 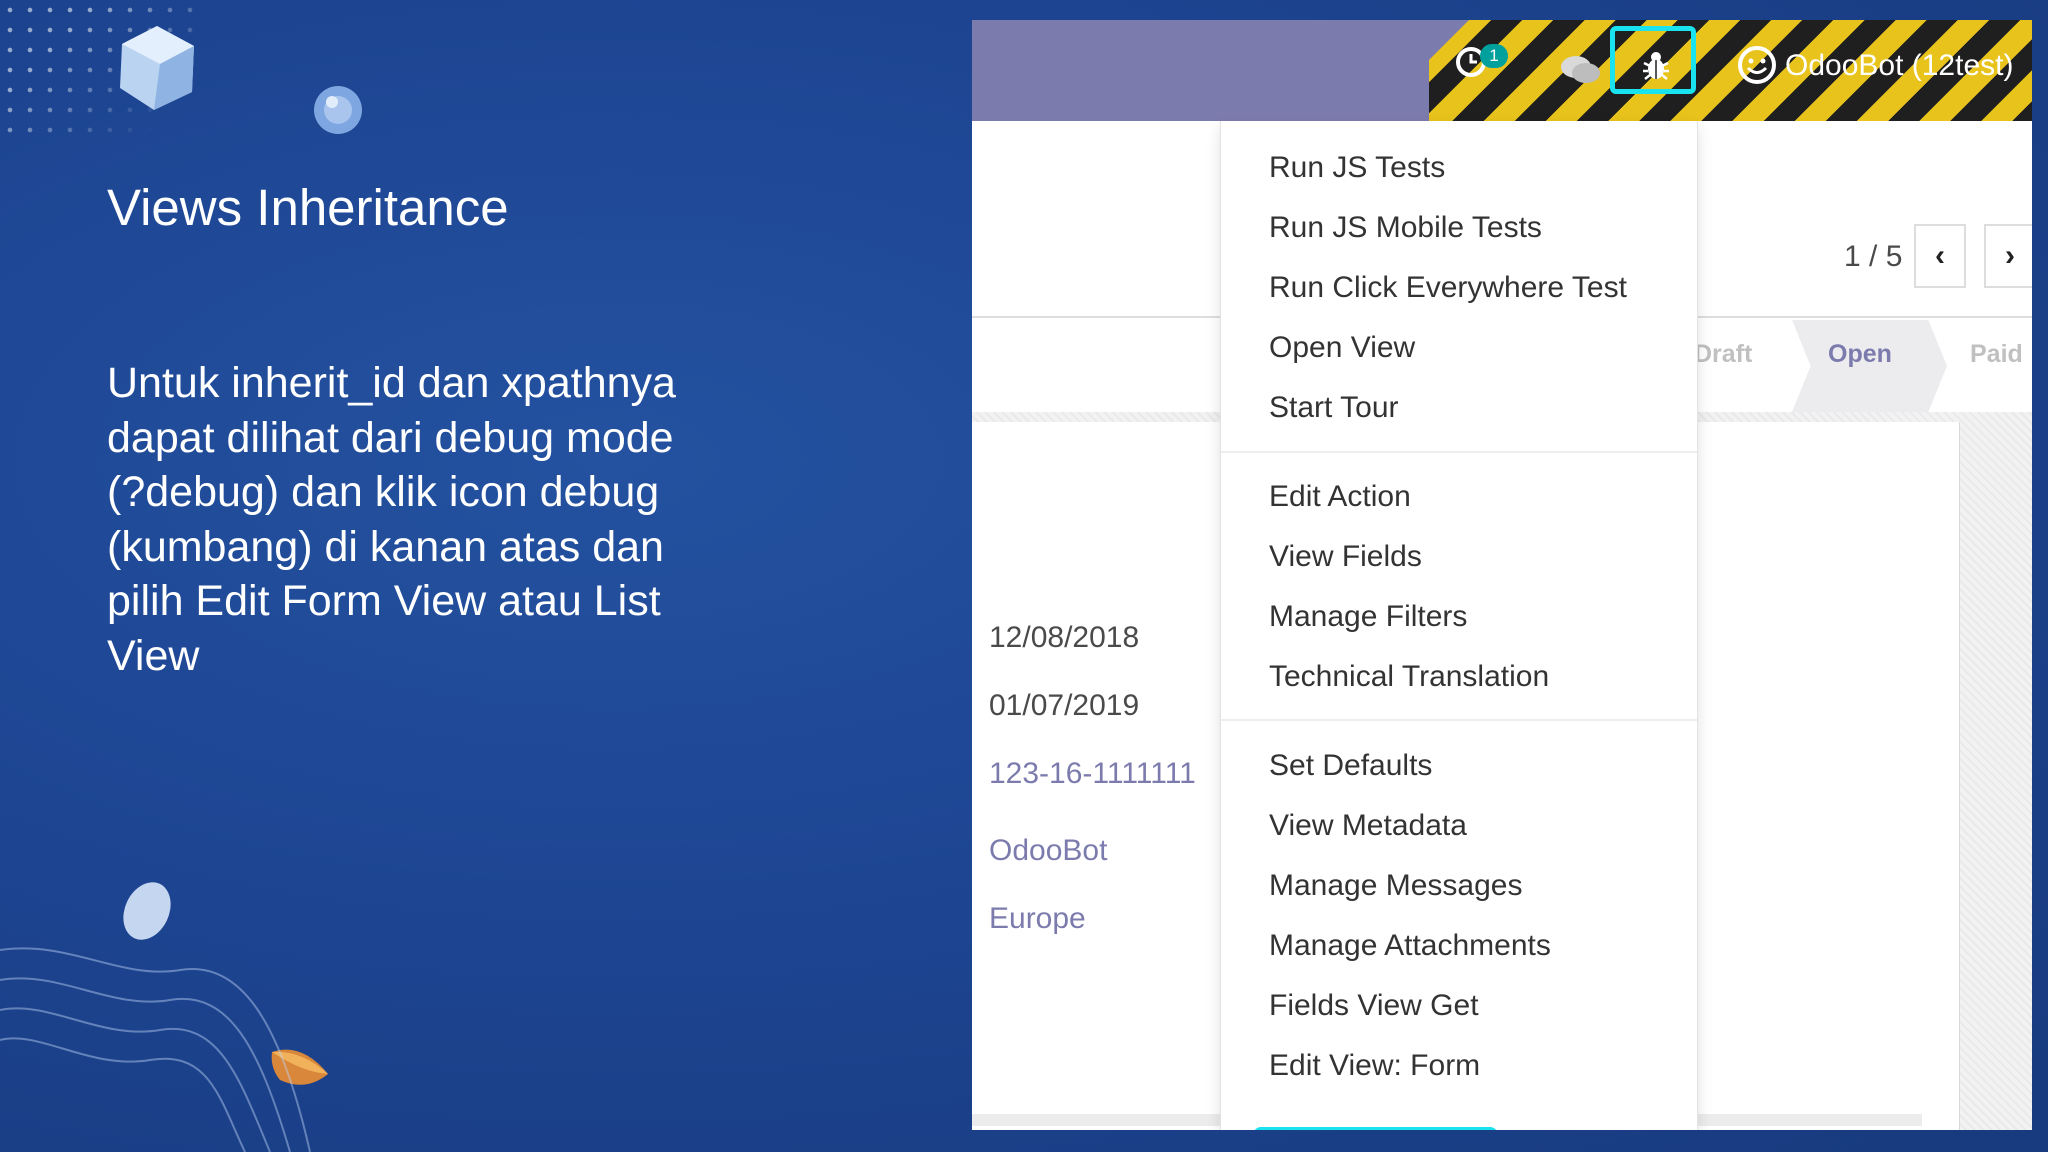 I want to click on stage-draft: Draft, so click(x=1723, y=354).